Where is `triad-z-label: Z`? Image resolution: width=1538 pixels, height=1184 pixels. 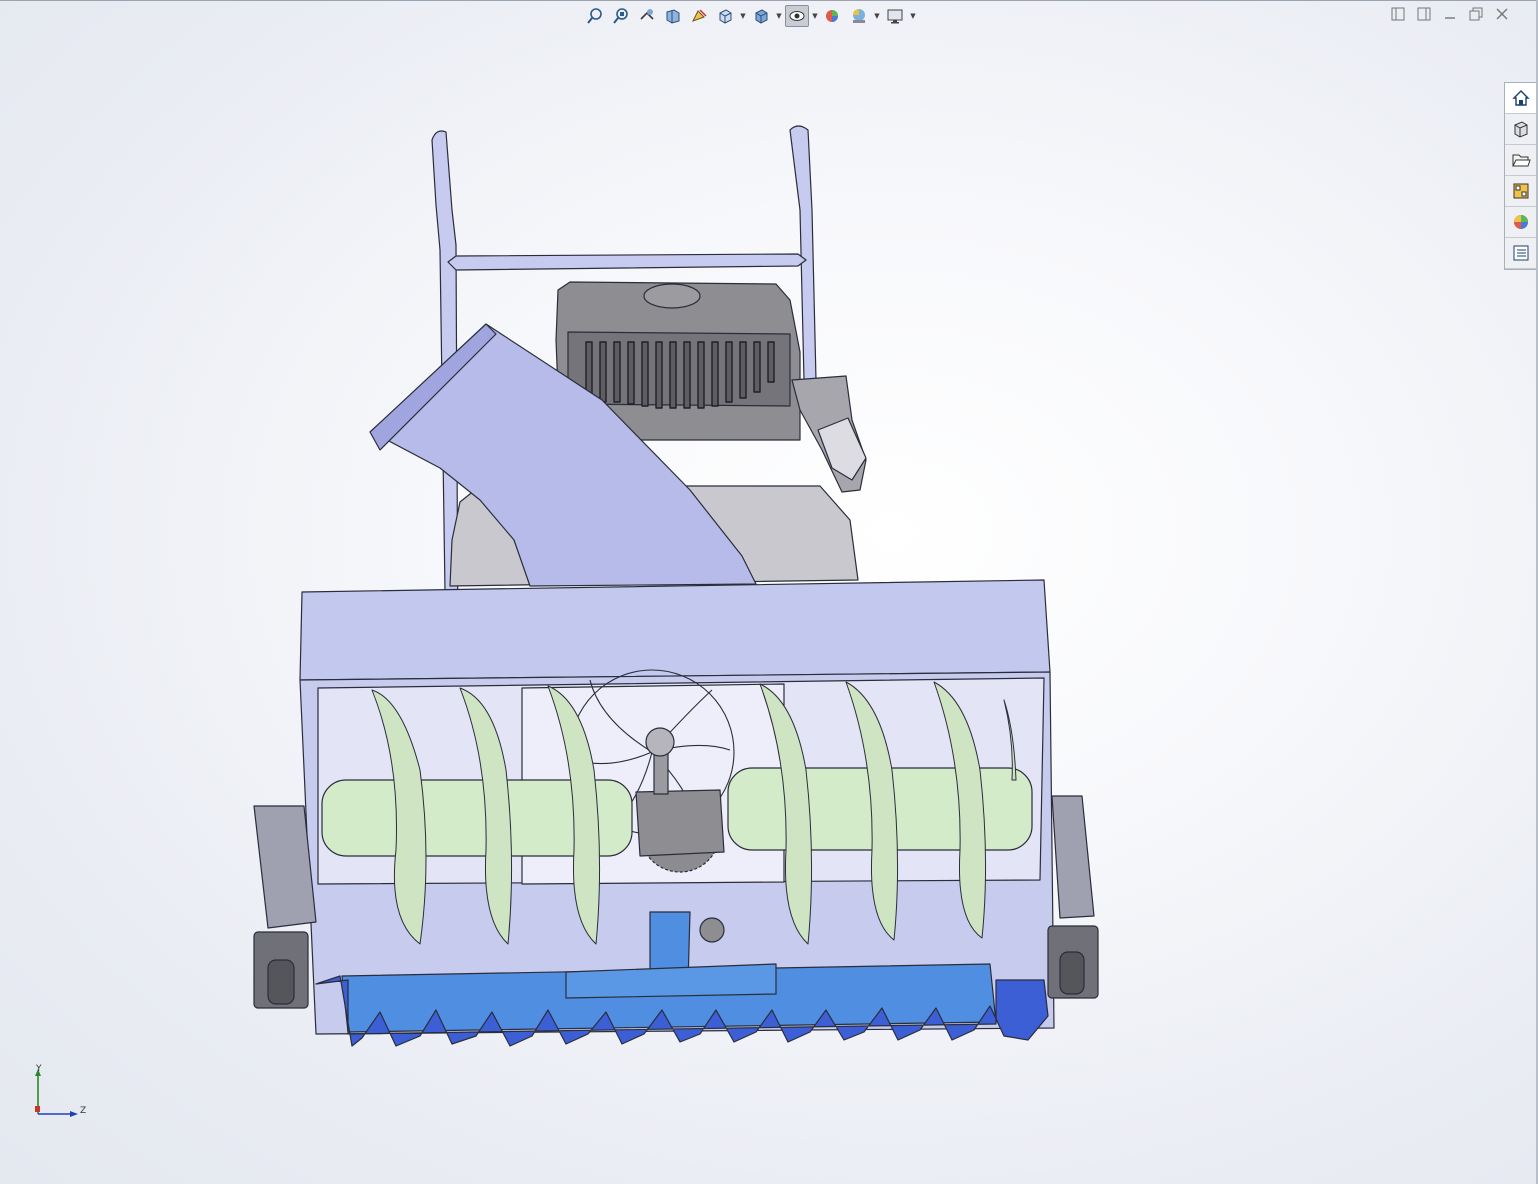 triad-z-label: Z is located at coordinates (83, 1111).